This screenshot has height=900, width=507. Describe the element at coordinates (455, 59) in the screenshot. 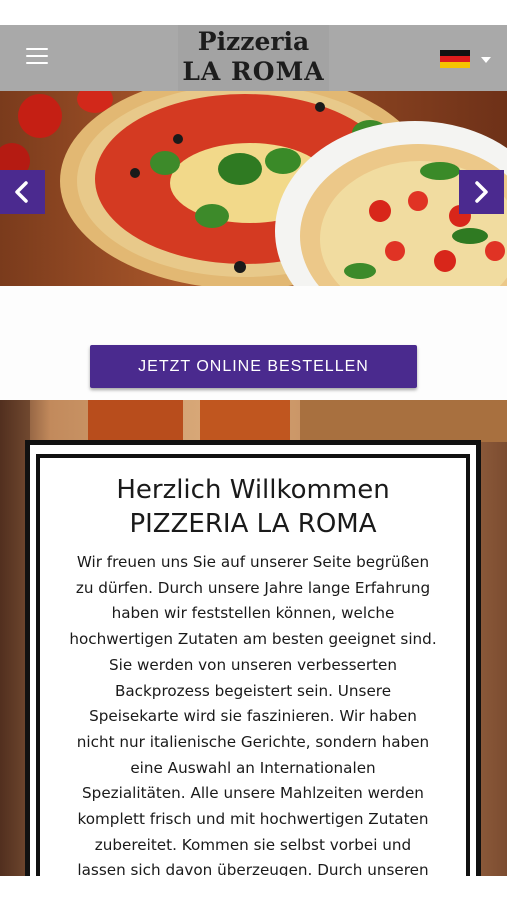

I see `german-flag-icon` at that location.